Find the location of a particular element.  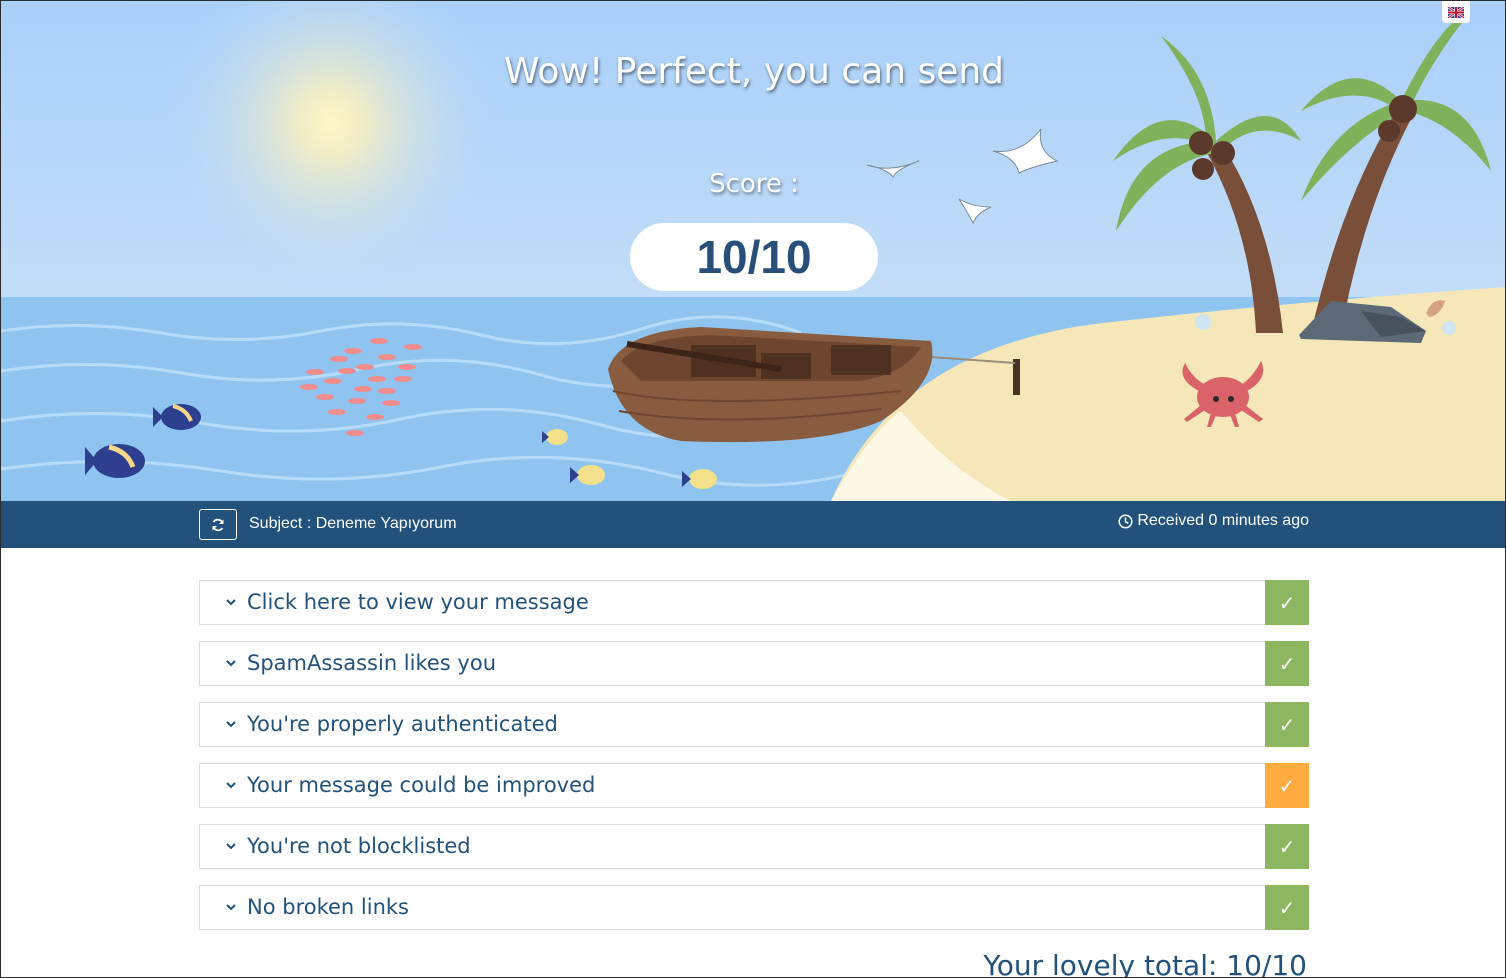

uk-flag-icon is located at coordinates (1456, 12).